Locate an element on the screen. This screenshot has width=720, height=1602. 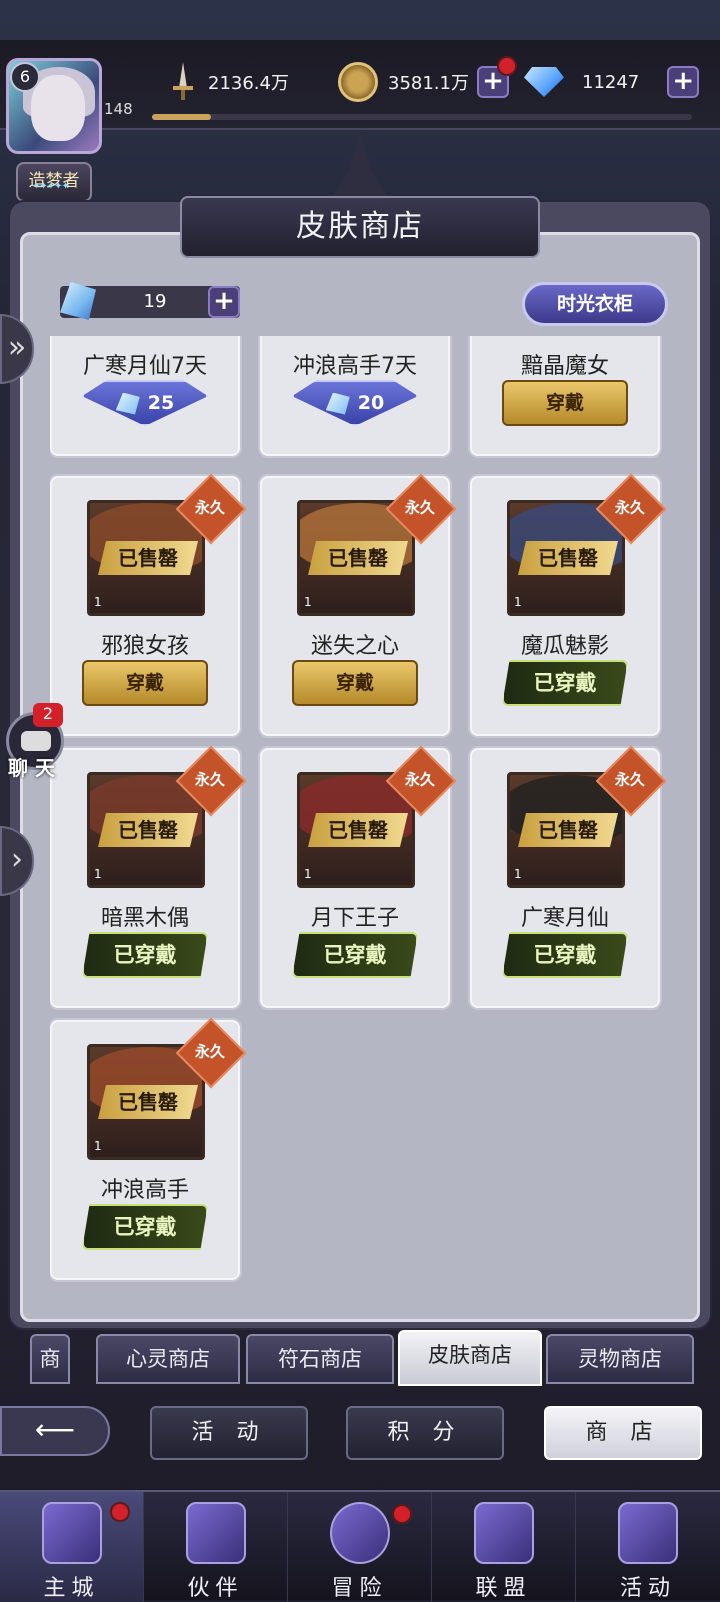
skin-card: 已售罄 1 永久 月下王子 已穿戴 is located at coordinates (358, 876).